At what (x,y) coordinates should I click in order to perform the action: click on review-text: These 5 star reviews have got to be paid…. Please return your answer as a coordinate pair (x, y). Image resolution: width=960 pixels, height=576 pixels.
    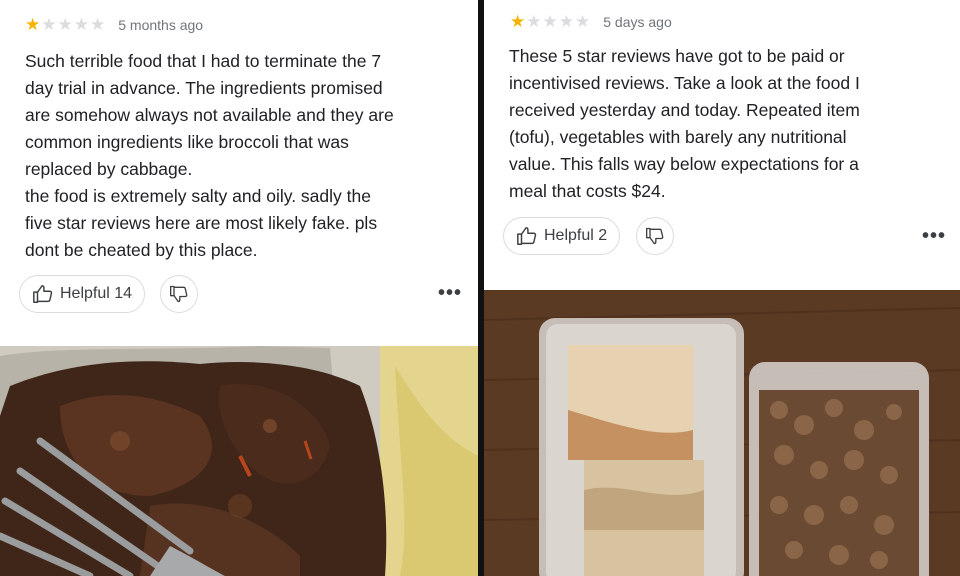
    Looking at the image, I should click on (684, 123).